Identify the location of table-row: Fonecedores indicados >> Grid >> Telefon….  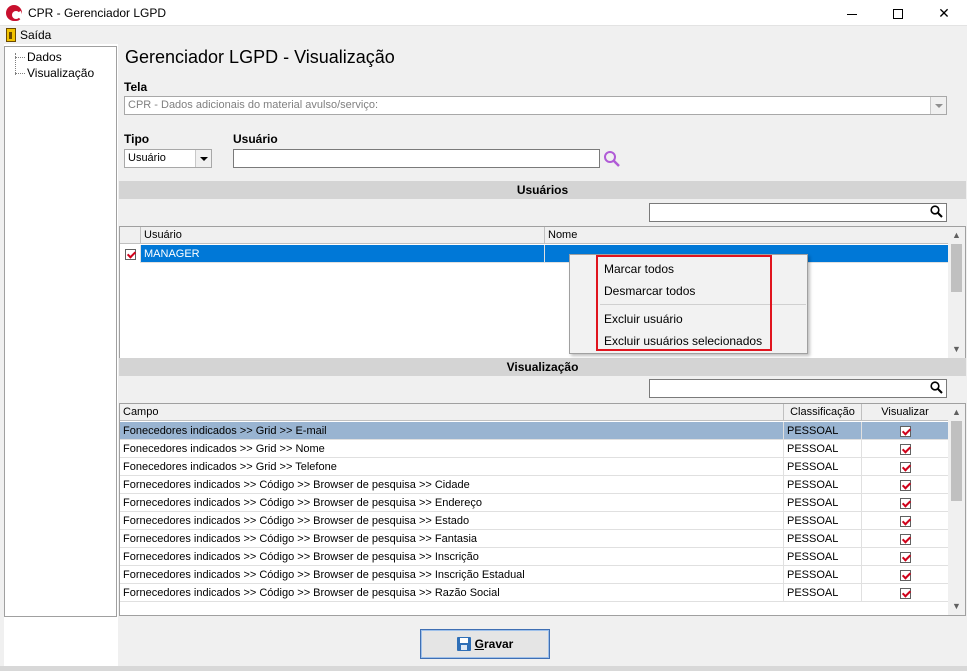
(534, 467).